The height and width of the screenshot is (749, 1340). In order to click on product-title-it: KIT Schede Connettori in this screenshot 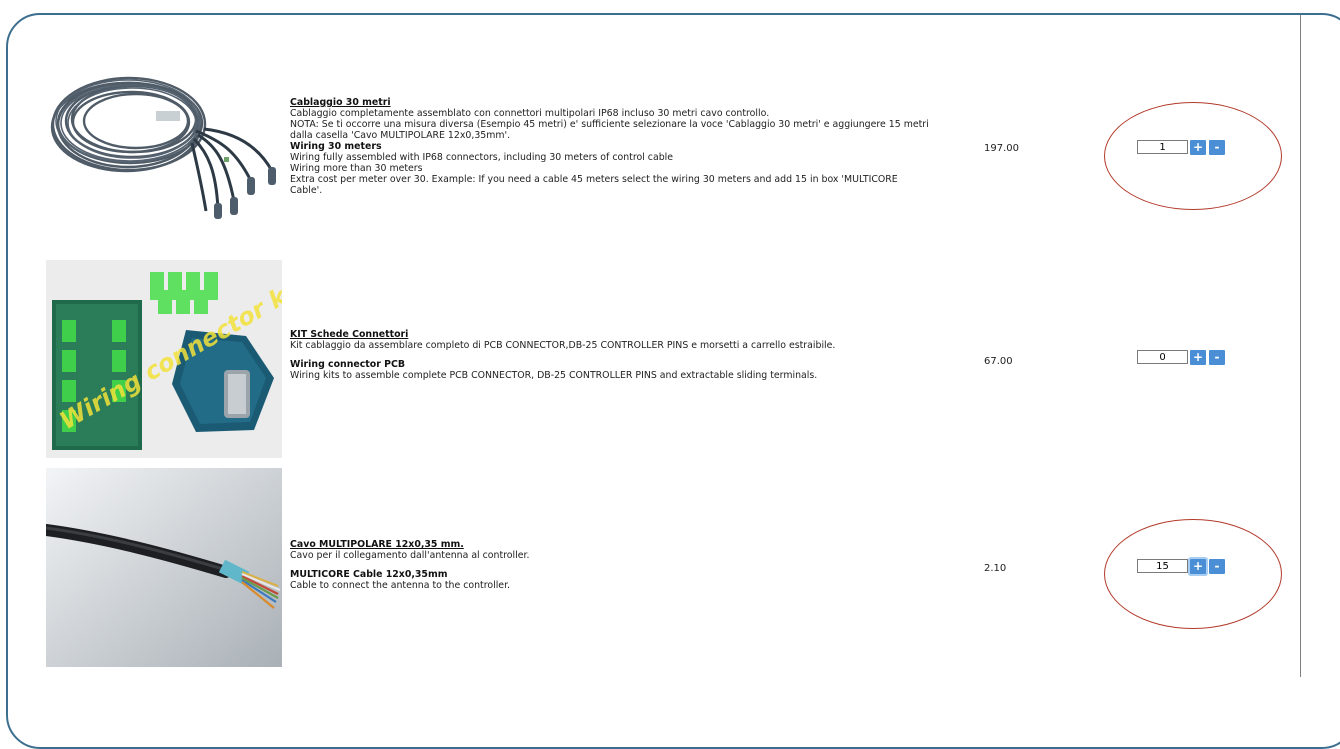, I will do `click(610, 334)`.